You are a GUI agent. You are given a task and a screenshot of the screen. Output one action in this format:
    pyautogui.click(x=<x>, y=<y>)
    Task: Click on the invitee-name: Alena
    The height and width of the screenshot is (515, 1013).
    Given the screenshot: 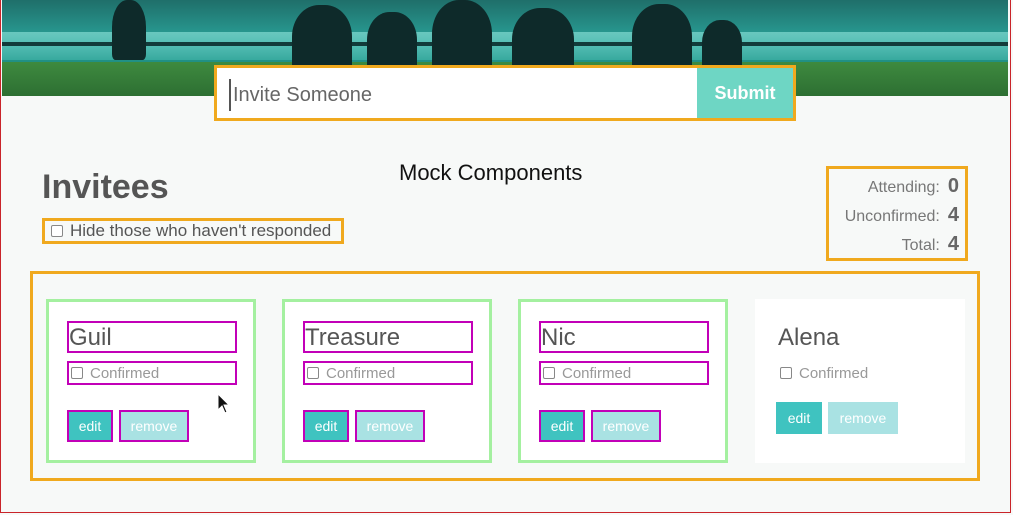 What is the action you would take?
    pyautogui.click(x=809, y=337)
    